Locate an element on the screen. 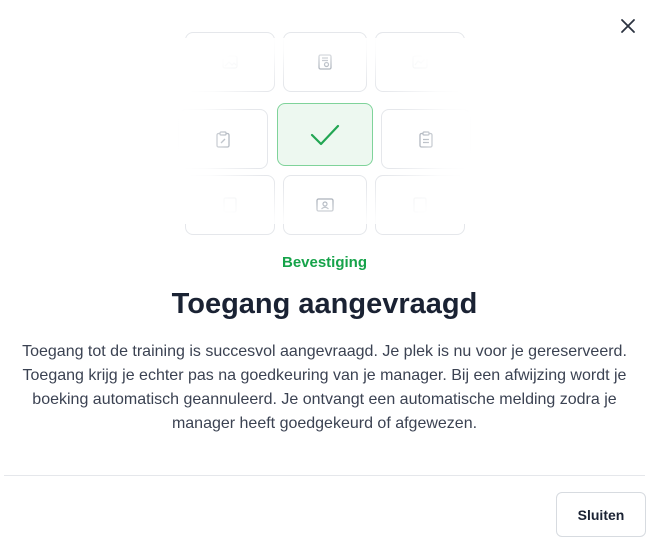 This screenshot has height=548, width=657. clipboard-check-icon is located at coordinates (426, 139).